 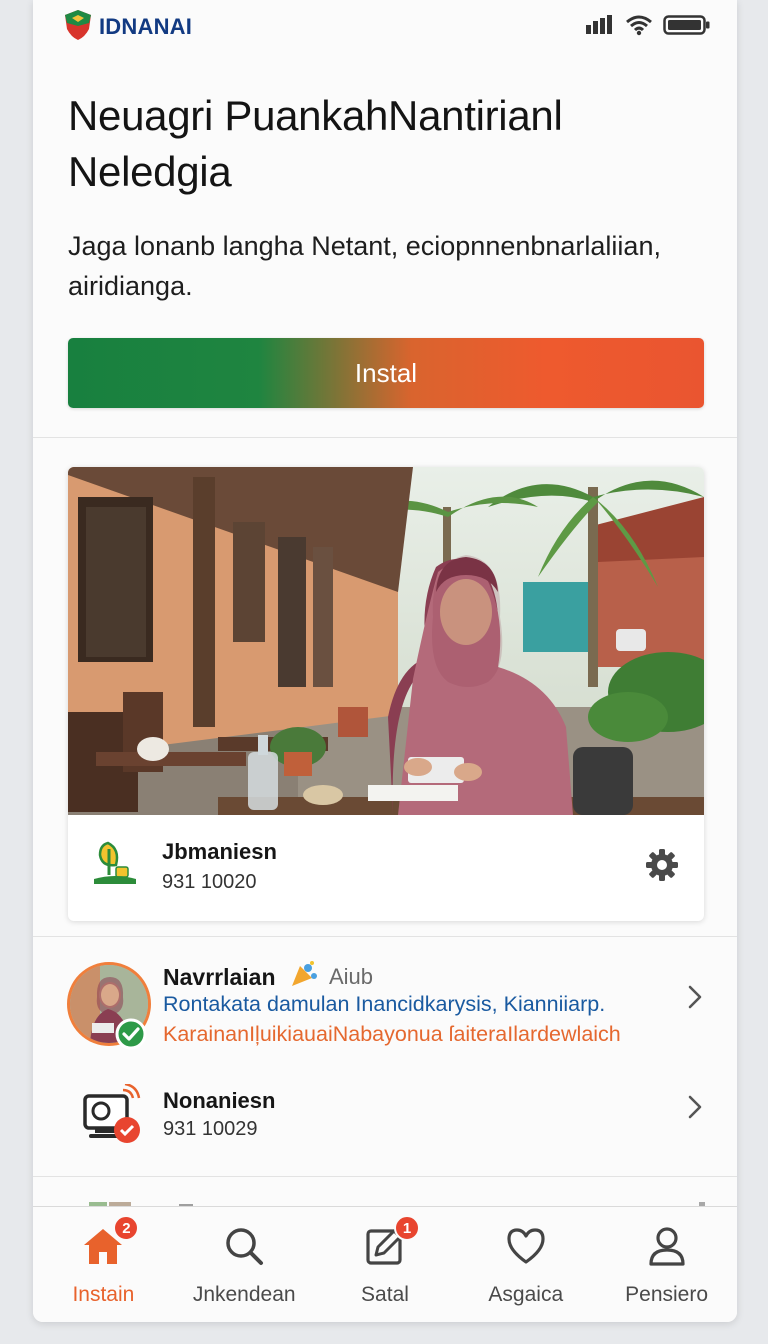 What do you see at coordinates (110, 1242) in the screenshot?
I see `home-icon: 2` at bounding box center [110, 1242].